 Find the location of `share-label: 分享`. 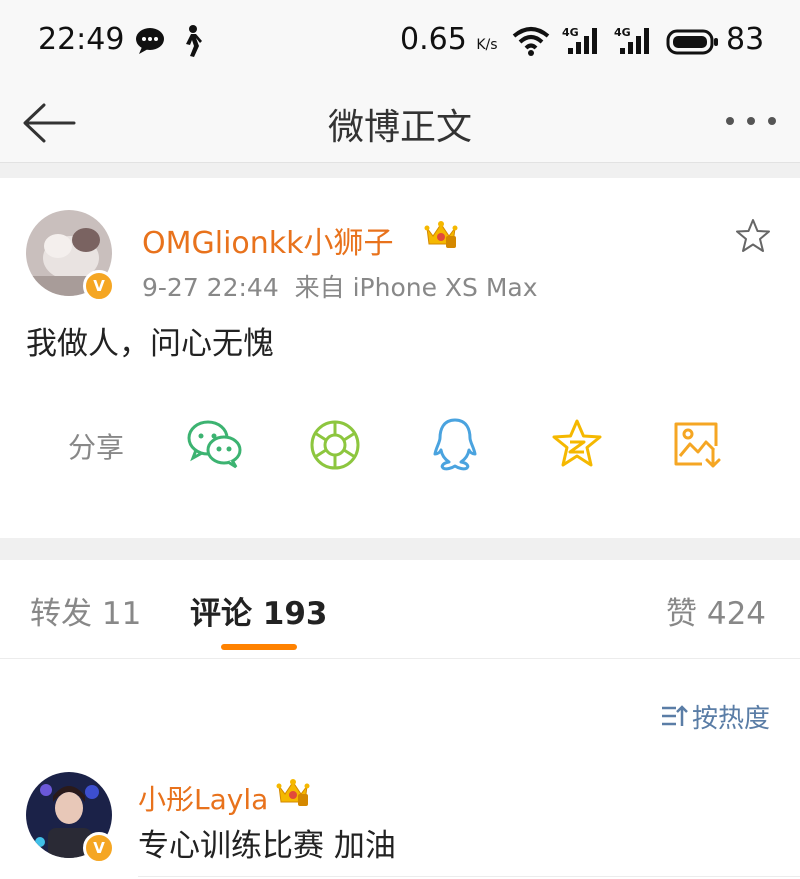

share-label: 分享 is located at coordinates (96, 447).